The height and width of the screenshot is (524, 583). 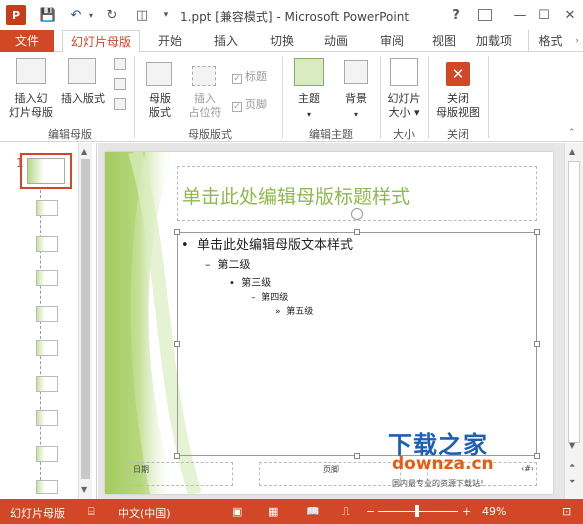 What do you see at coordinates (494, 511) in the screenshot?
I see `zoom-level: 49%` at bounding box center [494, 511].